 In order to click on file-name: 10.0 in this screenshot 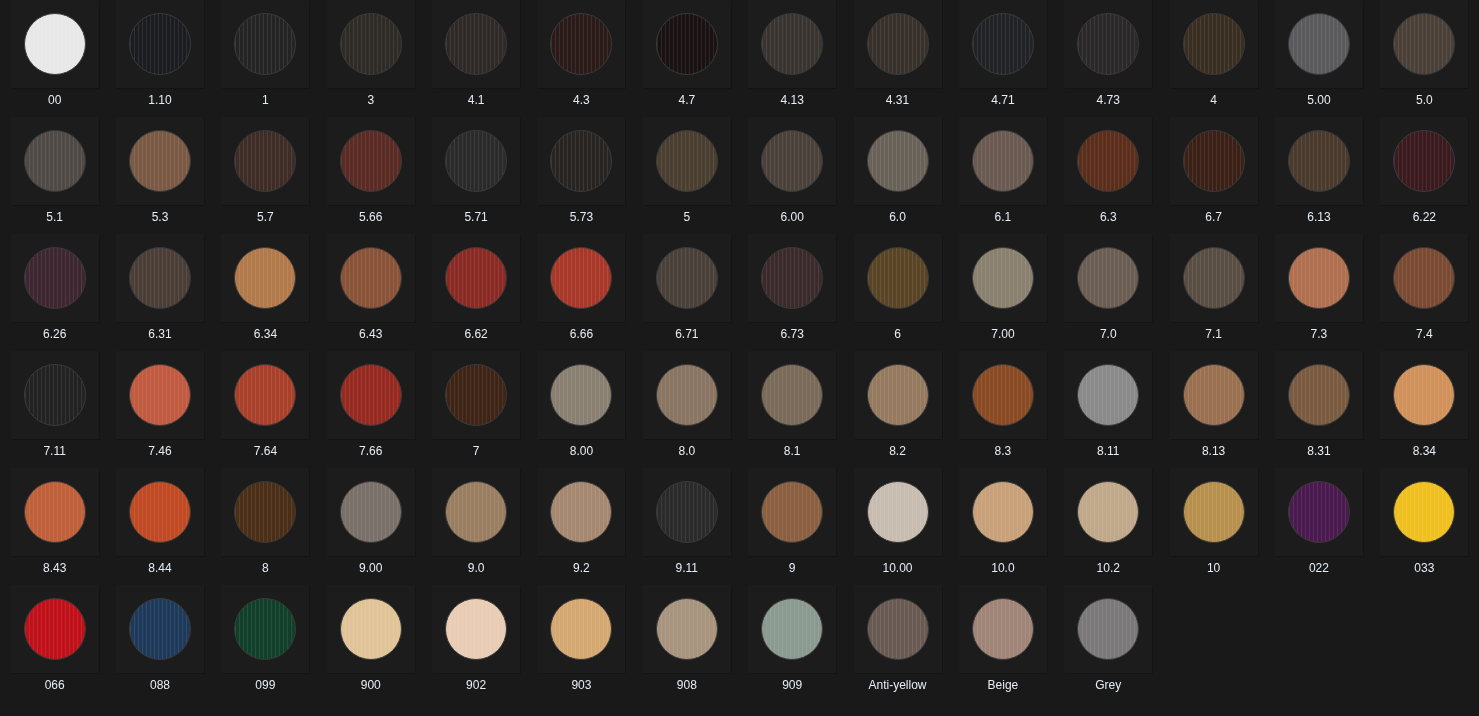, I will do `click(1003, 568)`.